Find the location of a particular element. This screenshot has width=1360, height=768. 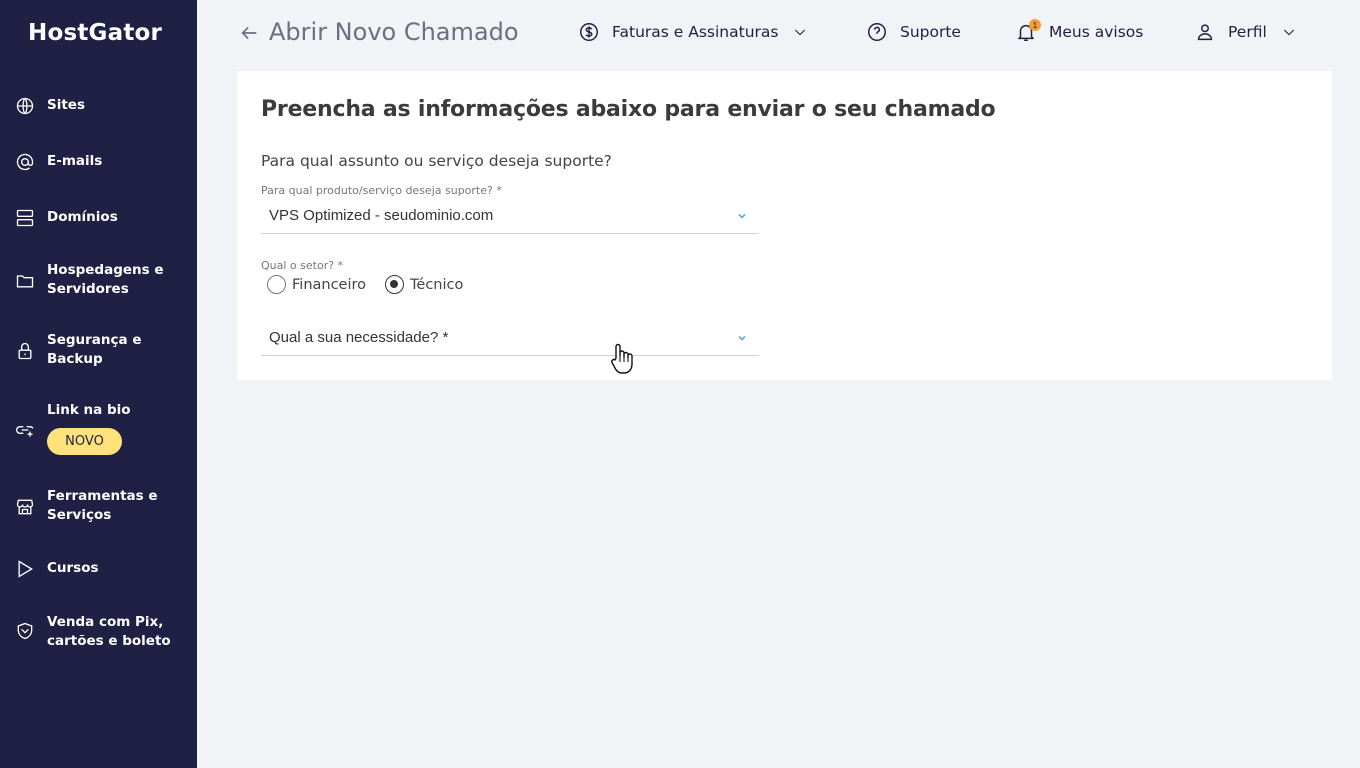

radio-tecnico: Técnico is located at coordinates (424, 284).